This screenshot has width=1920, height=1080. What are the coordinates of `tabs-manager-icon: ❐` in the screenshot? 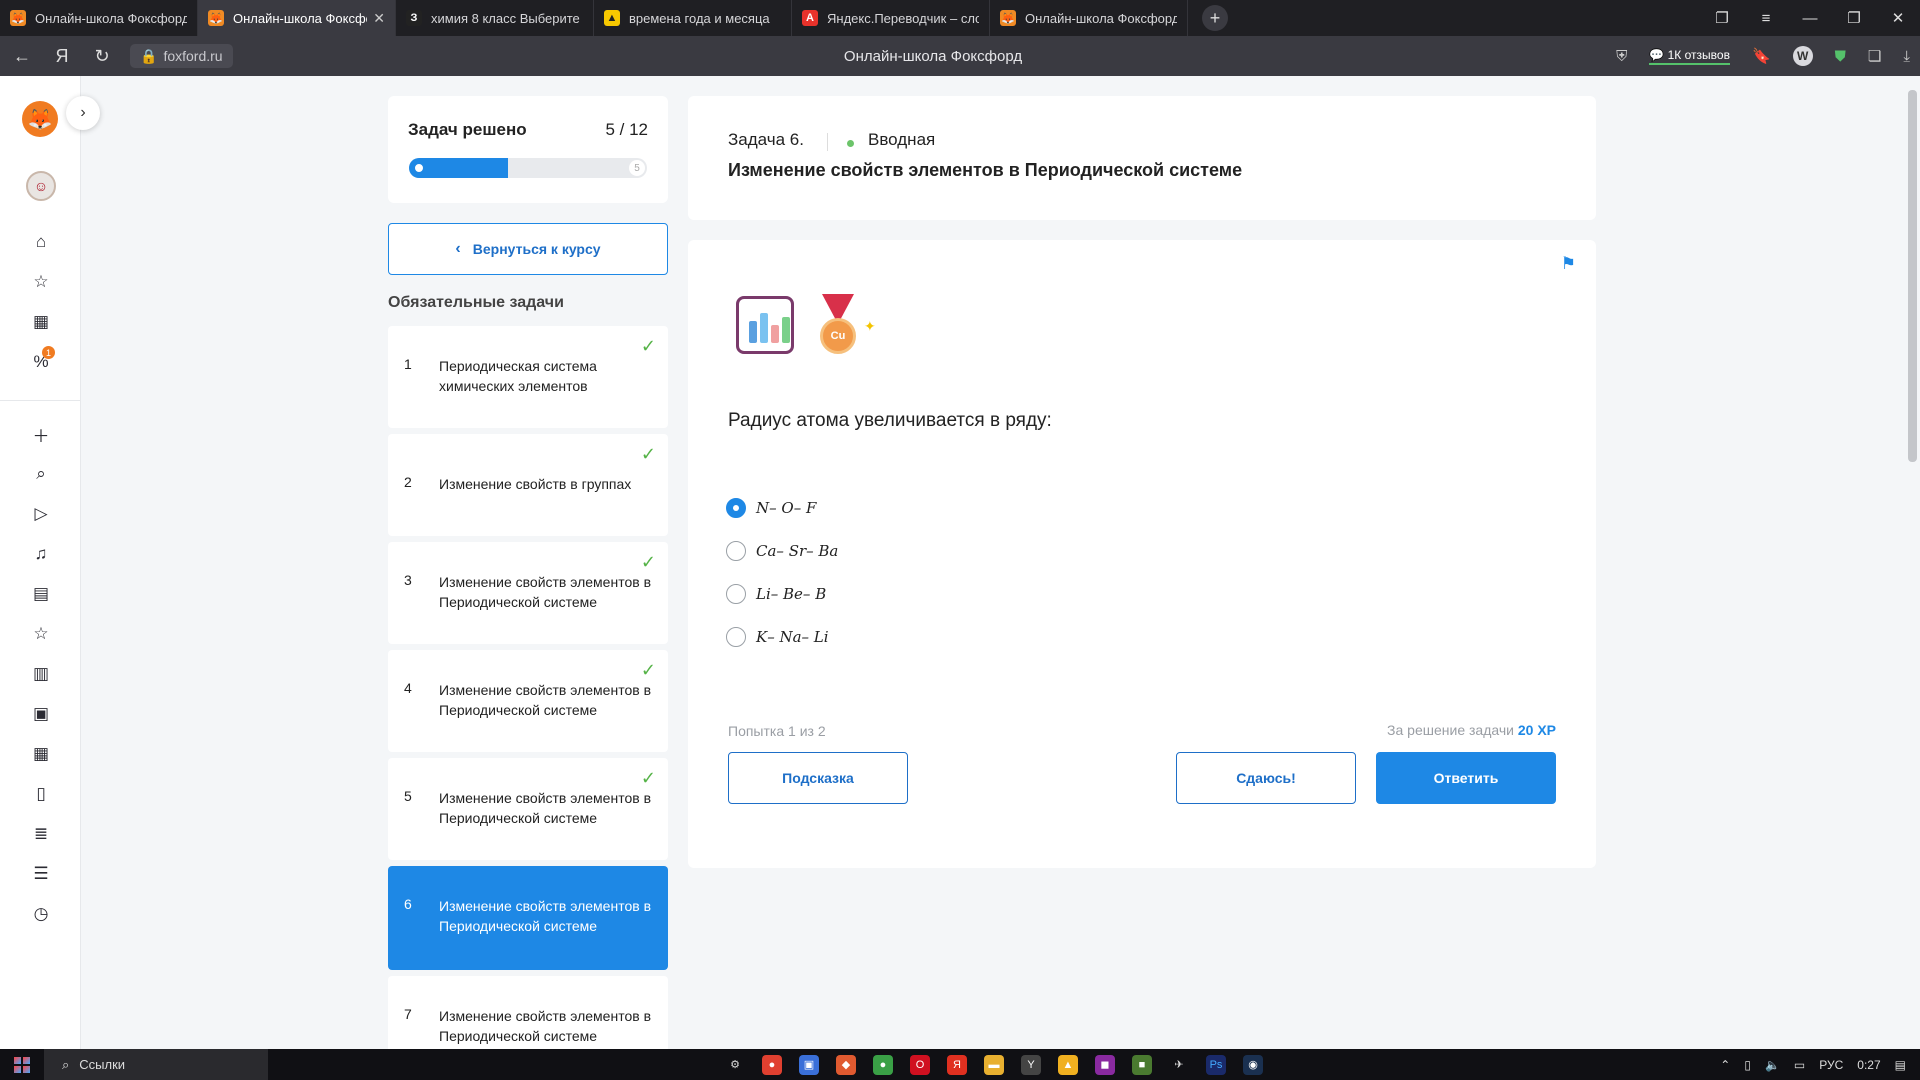 It's located at (1722, 18).